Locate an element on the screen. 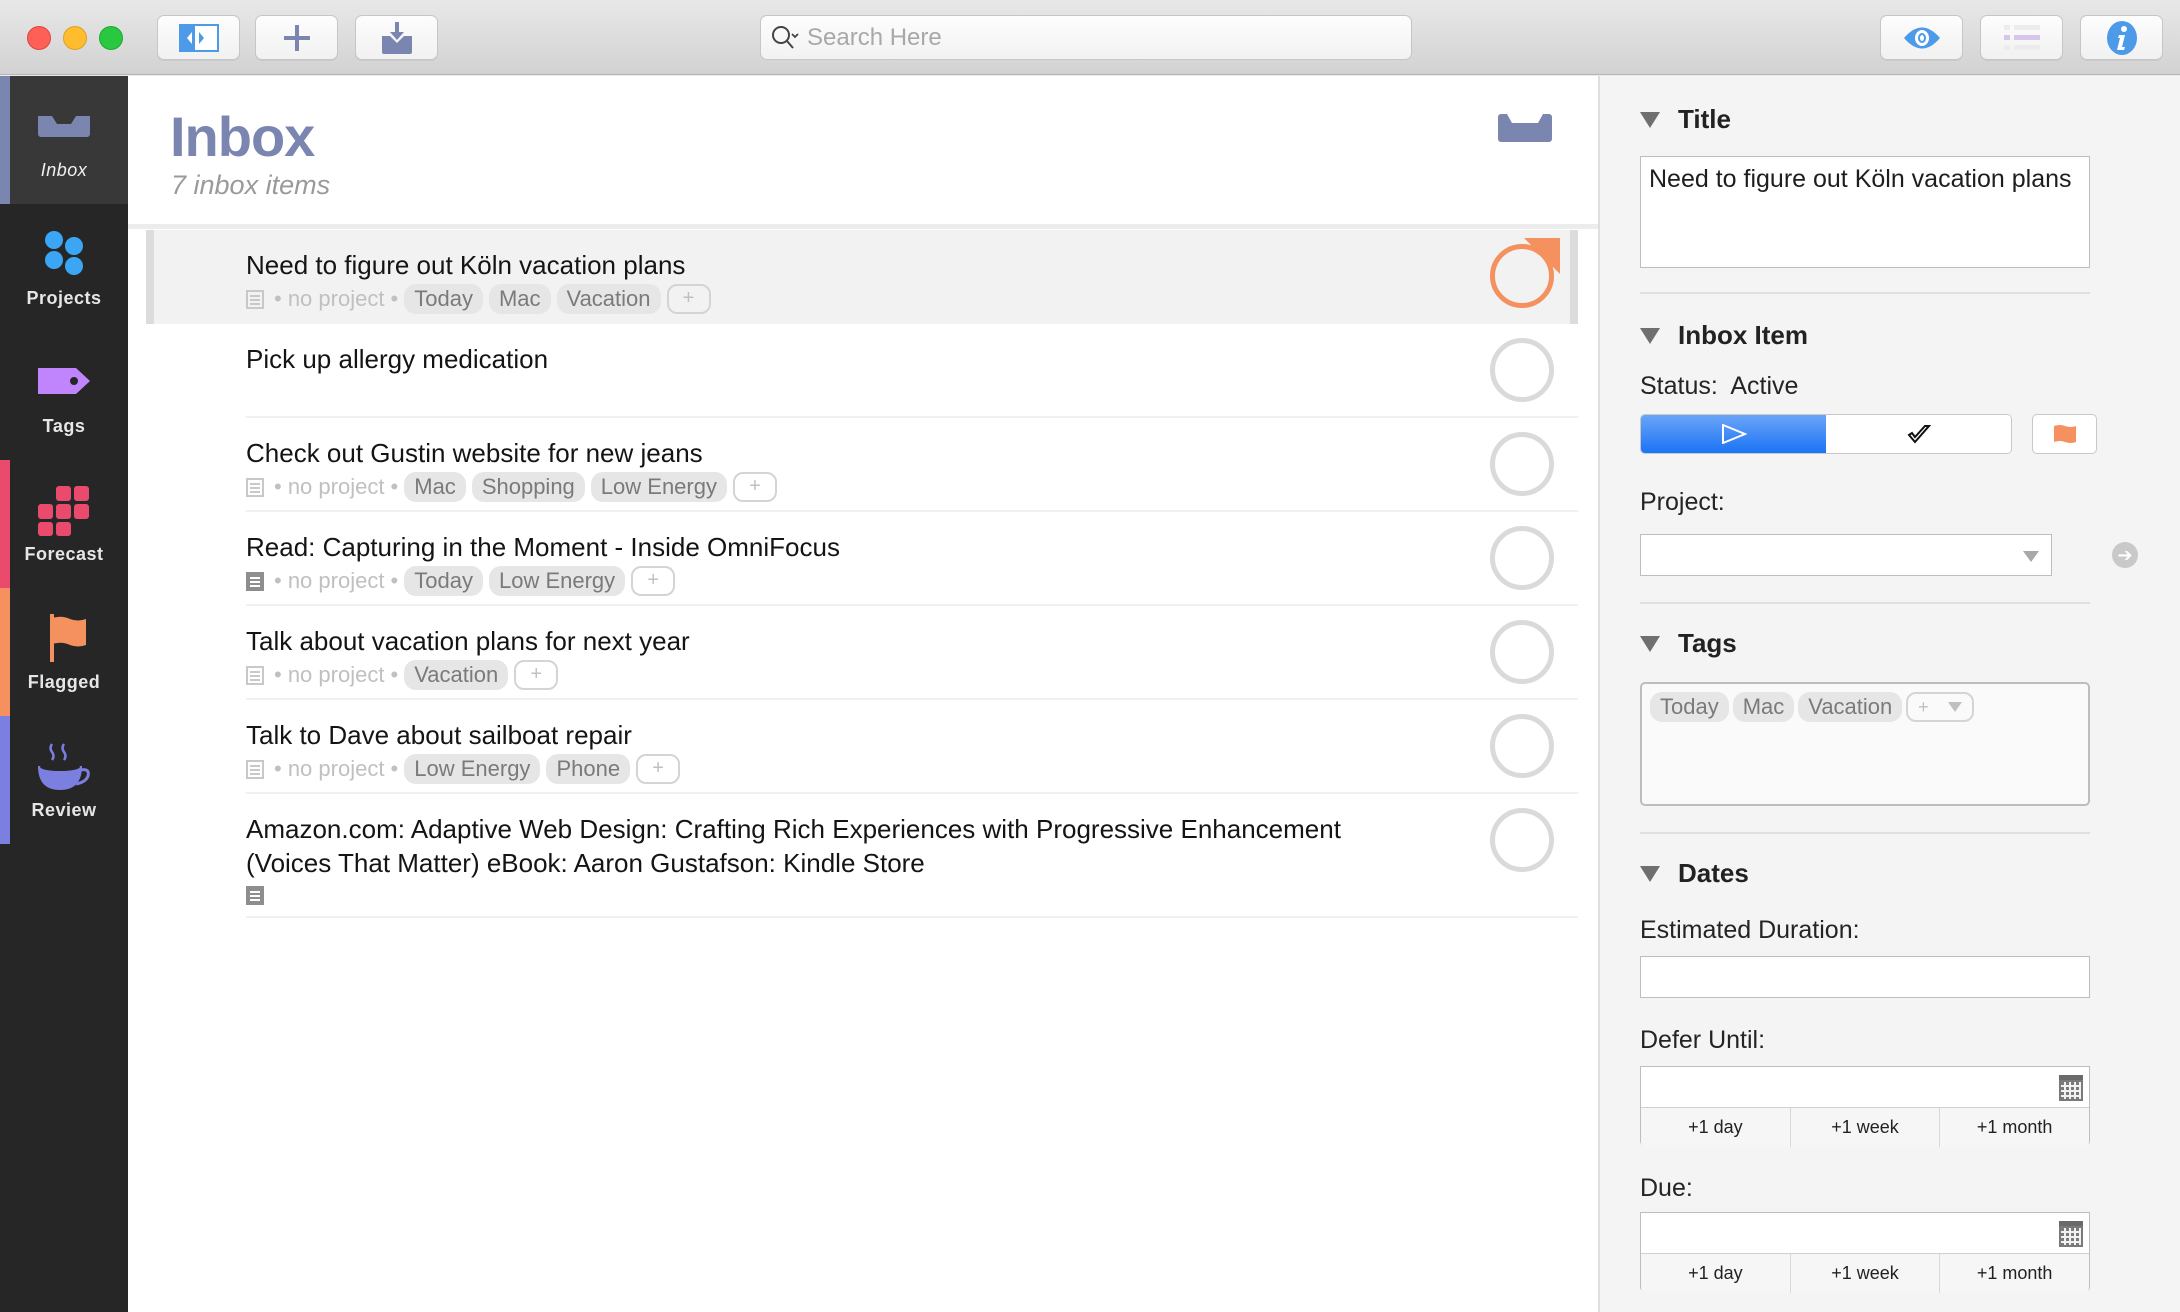 This screenshot has width=2180, height=1312. due-plus-month-button: +1 month is located at coordinates (2014, 1273).